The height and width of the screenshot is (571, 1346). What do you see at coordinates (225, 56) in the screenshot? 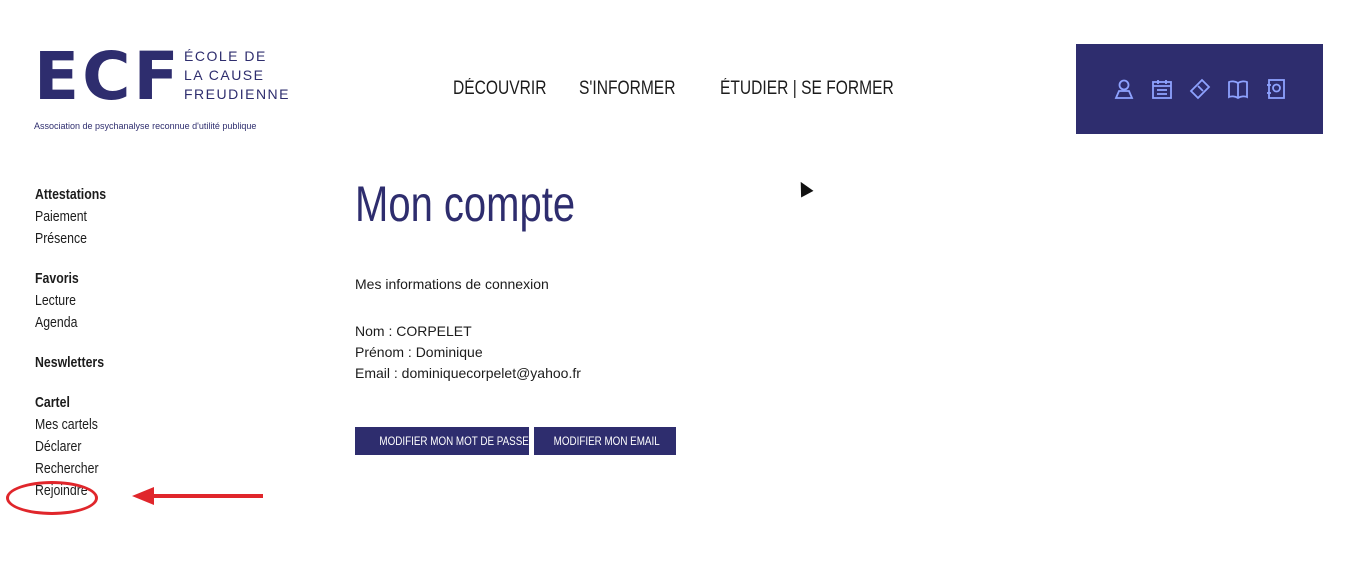
I see `logo-line-1: ÉCOLE DE` at bounding box center [225, 56].